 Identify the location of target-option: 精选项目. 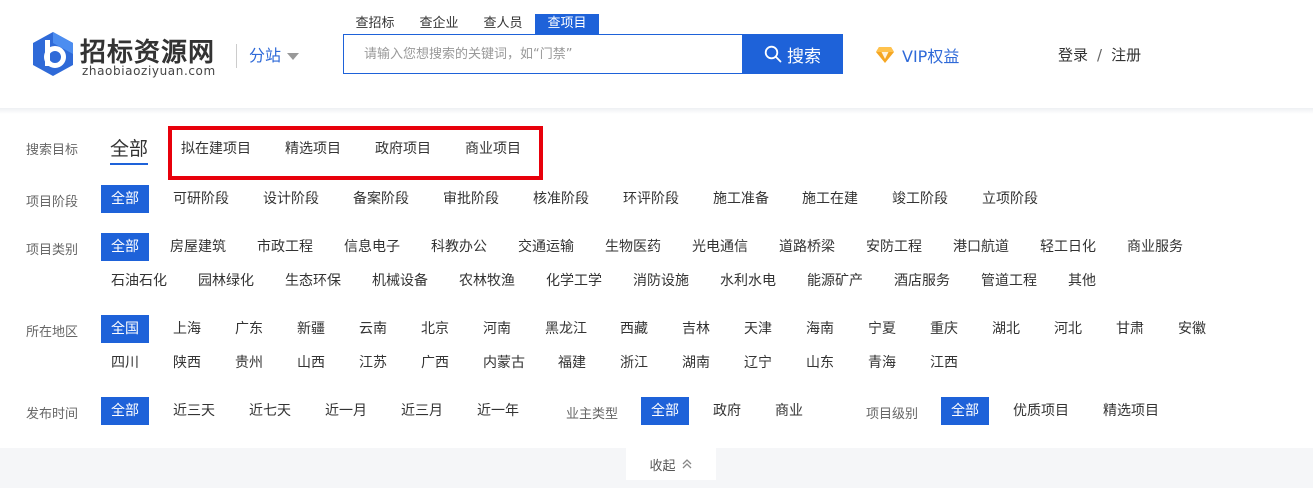
(313, 149).